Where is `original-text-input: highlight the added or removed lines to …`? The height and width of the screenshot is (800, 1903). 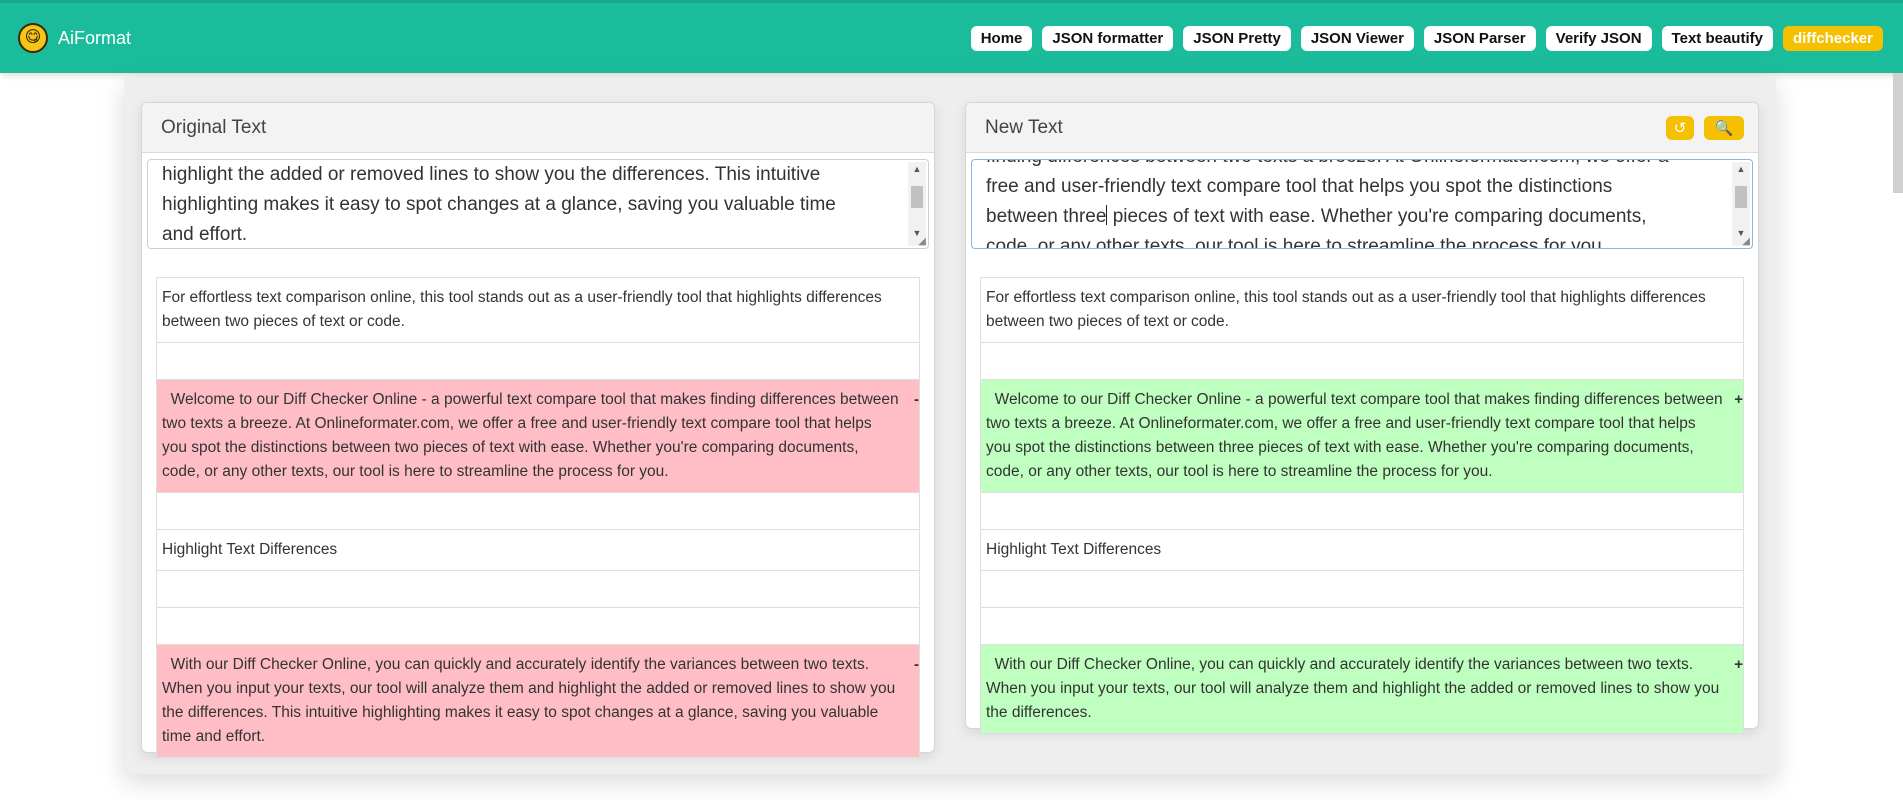
original-text-input: highlight the added or removed lines to … is located at coordinates (538, 204).